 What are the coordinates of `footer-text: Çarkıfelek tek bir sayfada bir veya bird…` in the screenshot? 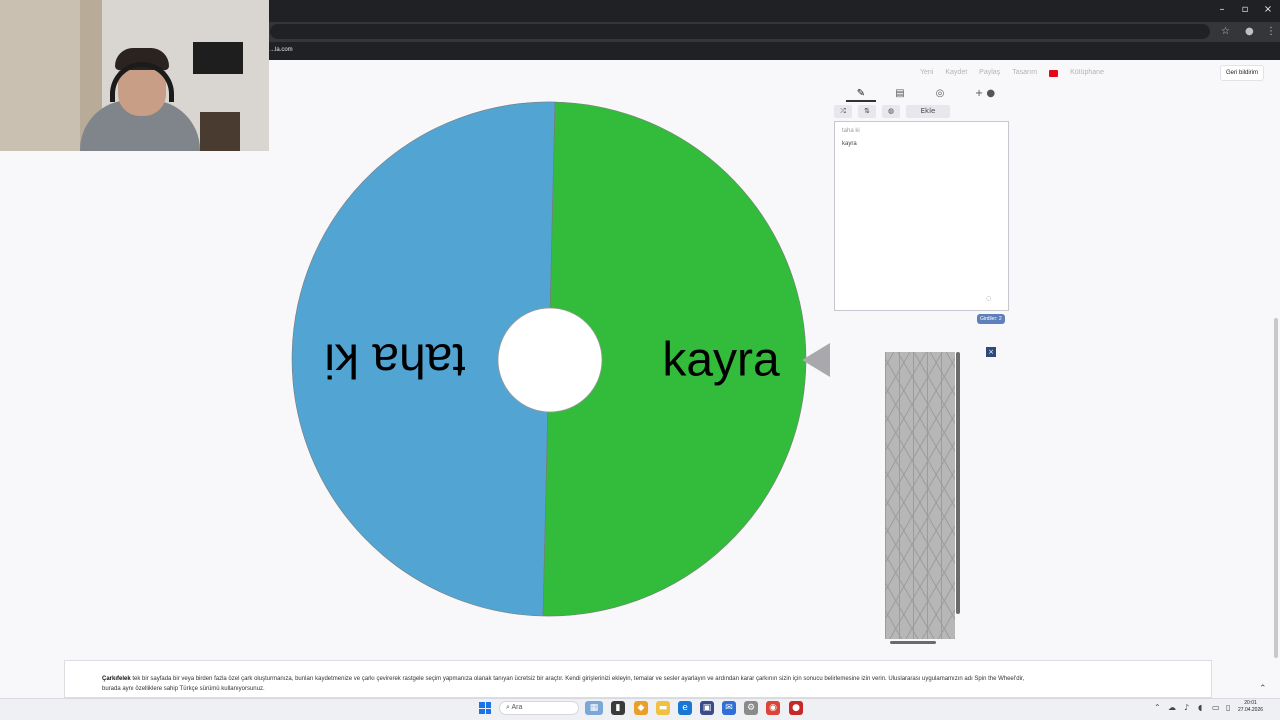 It's located at (637, 684).